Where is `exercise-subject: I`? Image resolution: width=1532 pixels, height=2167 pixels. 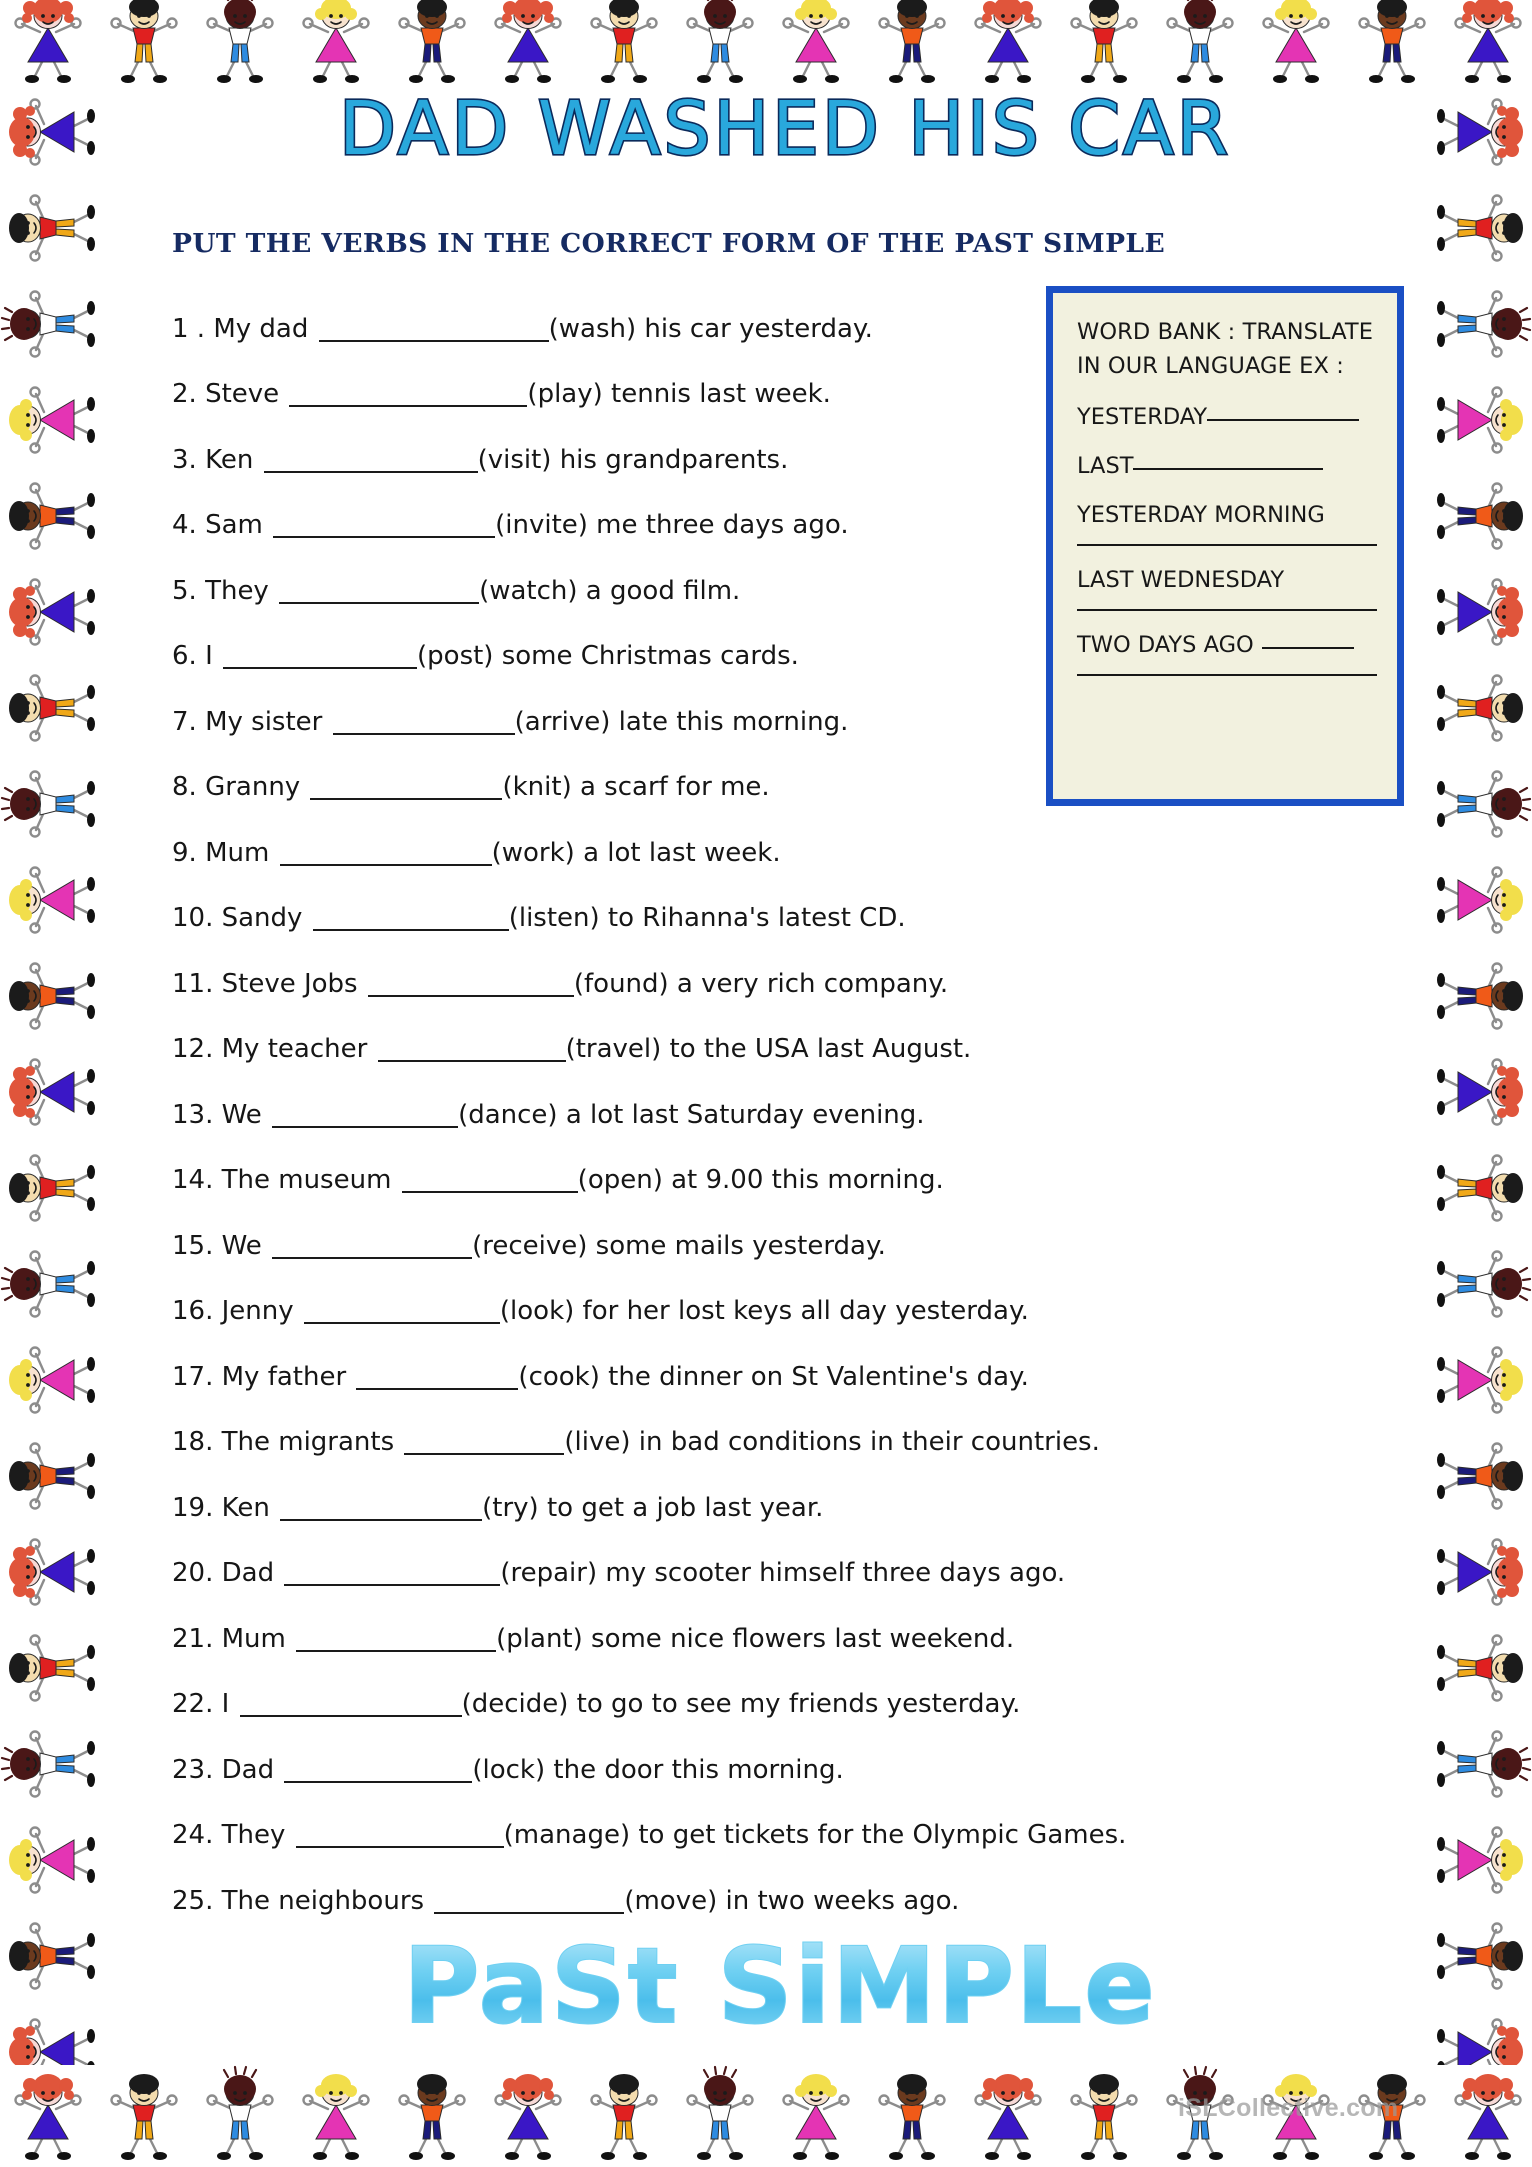 exercise-subject: I is located at coordinates (225, 1704).